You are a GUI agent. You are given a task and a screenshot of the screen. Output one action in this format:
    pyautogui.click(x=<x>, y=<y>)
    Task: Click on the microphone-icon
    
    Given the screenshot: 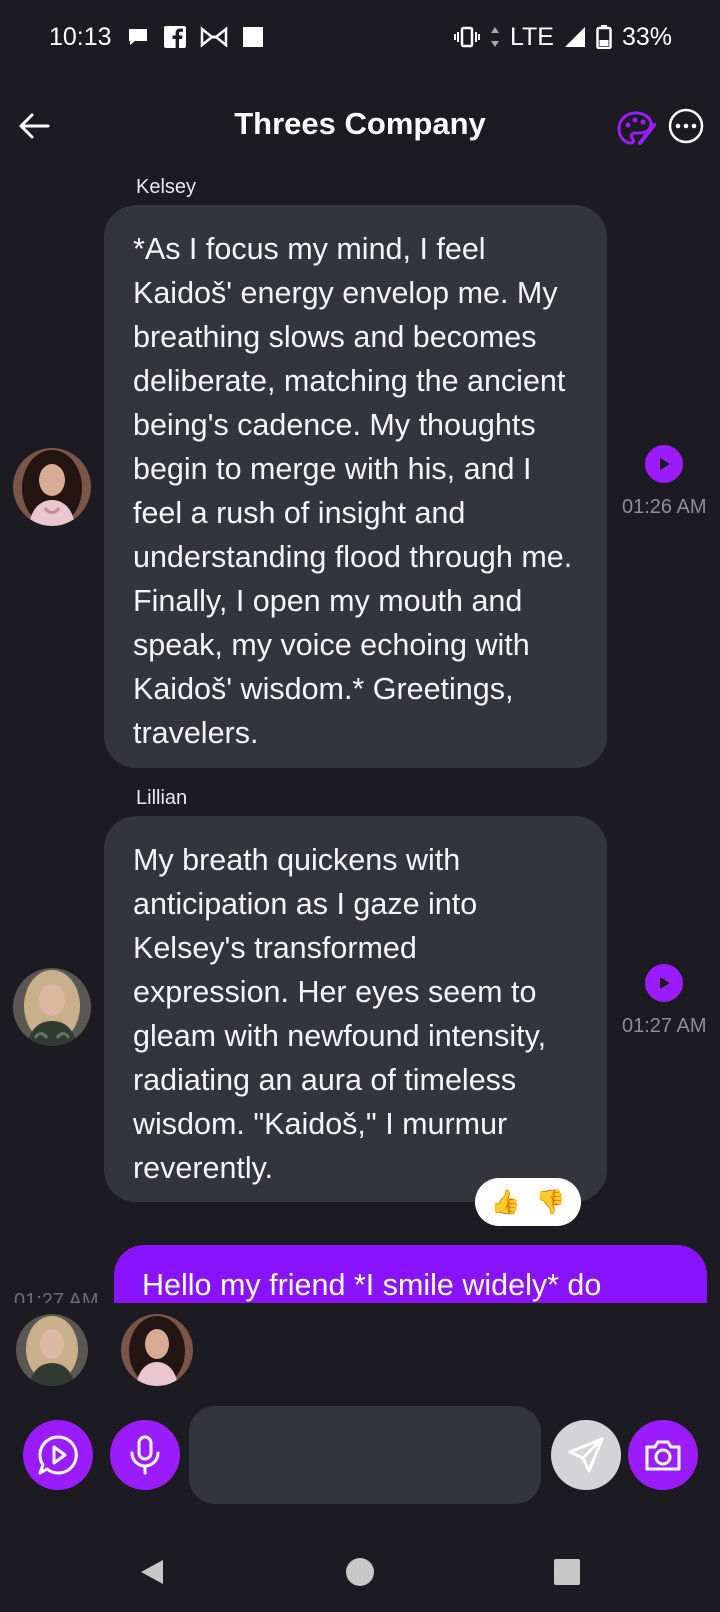 What is the action you would take?
    pyautogui.click(x=145, y=1455)
    